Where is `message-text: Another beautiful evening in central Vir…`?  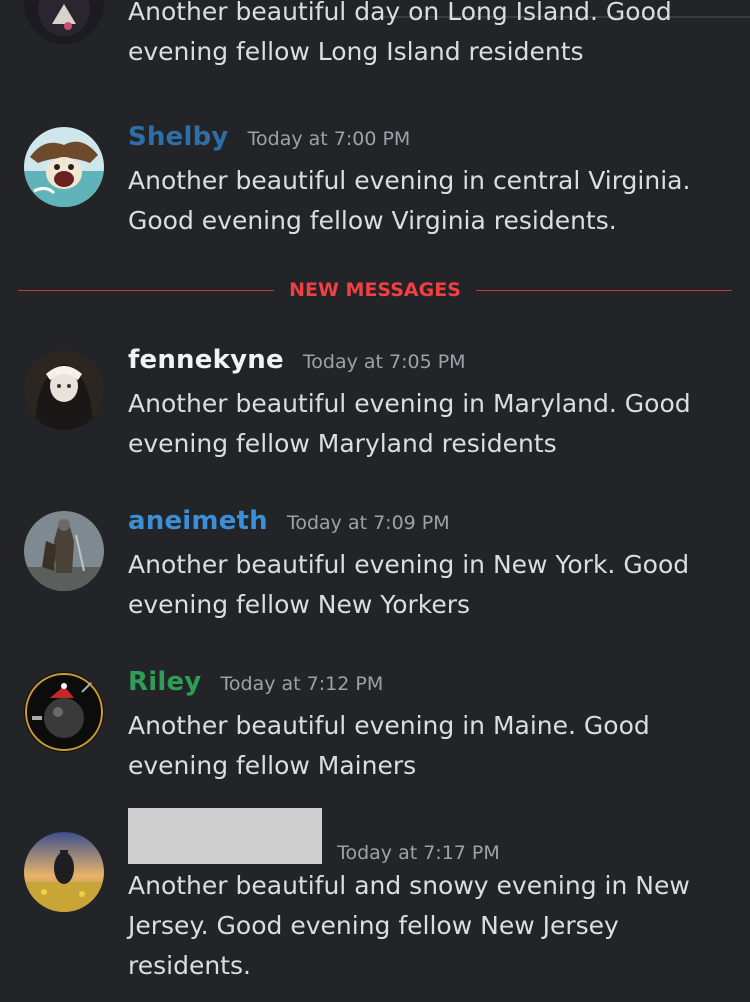 message-text: Another beautiful evening in central Vir… is located at coordinates (409, 200).